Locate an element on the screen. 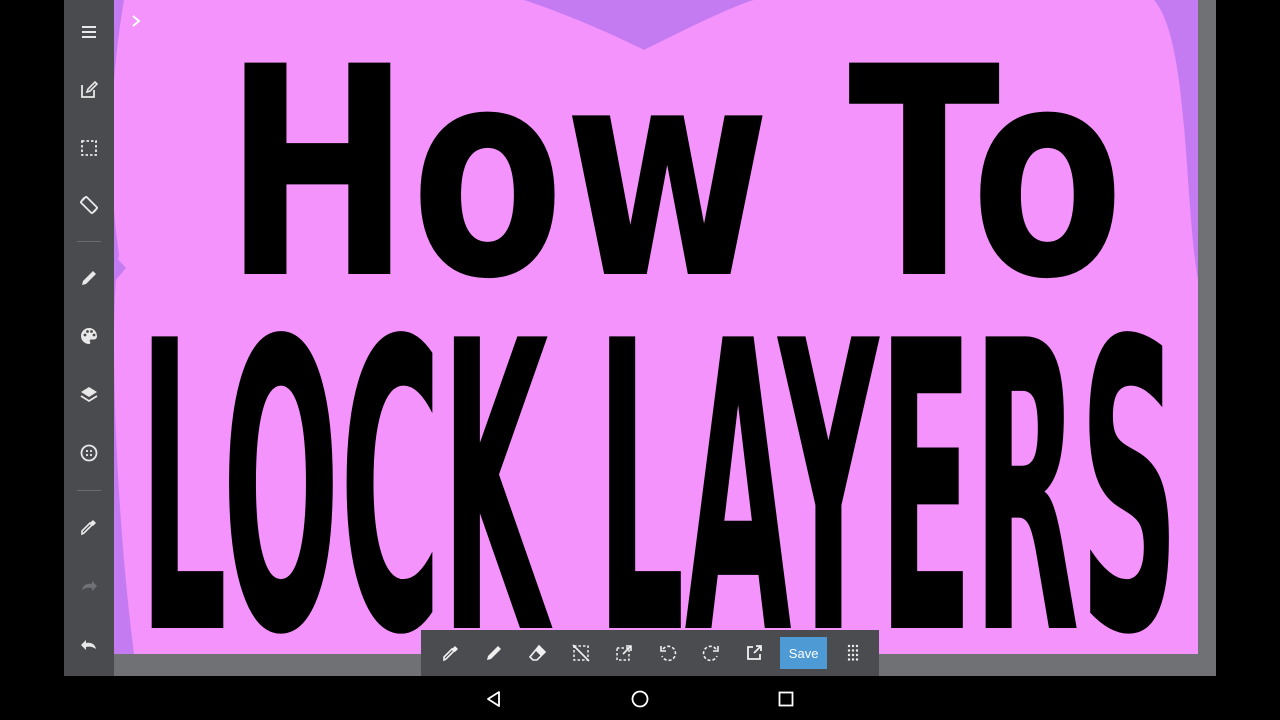 The width and height of the screenshot is (1280, 720). expand-panel-chevron-icon is located at coordinates (136, 21).